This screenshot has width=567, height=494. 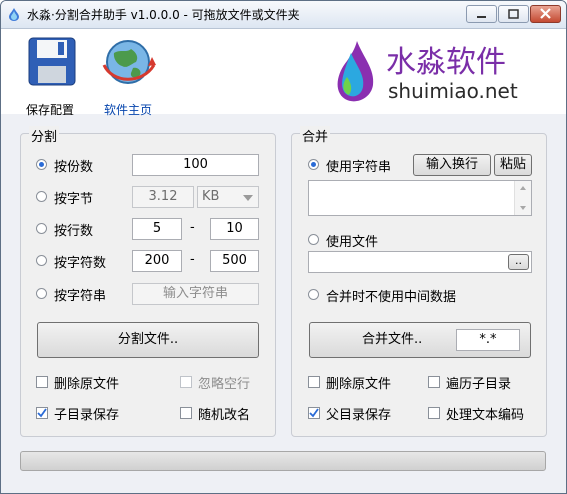 What do you see at coordinates (523, 208) in the screenshot?
I see `scroll-down-icon` at bounding box center [523, 208].